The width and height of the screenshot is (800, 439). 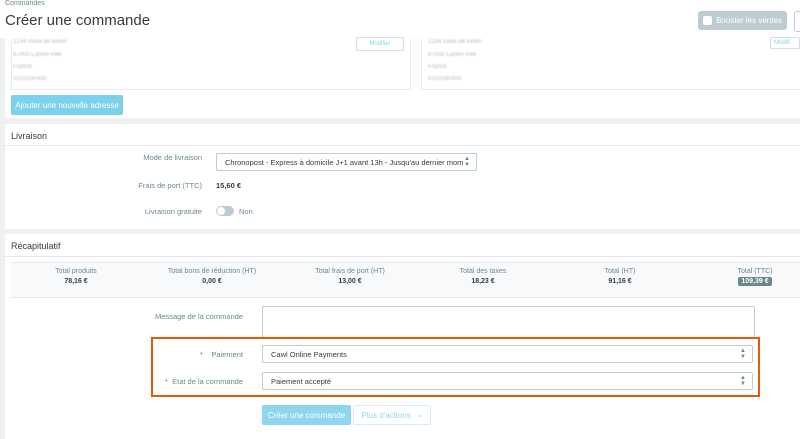 What do you see at coordinates (483, 271) in the screenshot?
I see `total-label: Total des taxes` at bounding box center [483, 271].